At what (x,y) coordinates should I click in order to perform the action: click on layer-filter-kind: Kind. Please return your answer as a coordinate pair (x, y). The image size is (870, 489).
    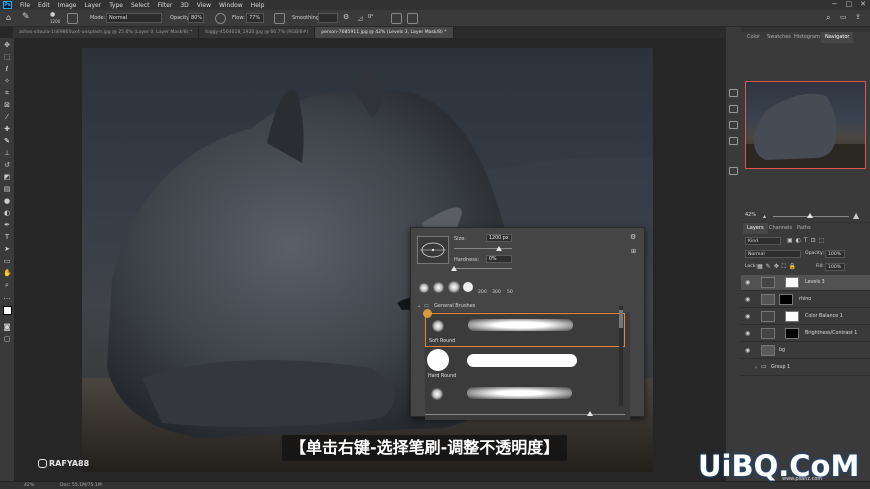
    Looking at the image, I should click on (763, 241).